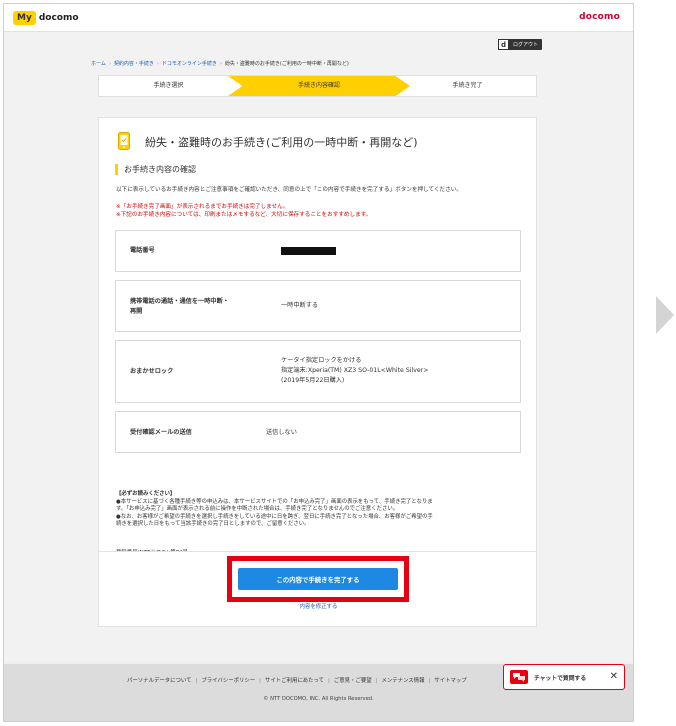 The height and width of the screenshot is (726, 676). Describe the element at coordinates (124, 141) in the screenshot. I see `phone-icon` at that location.